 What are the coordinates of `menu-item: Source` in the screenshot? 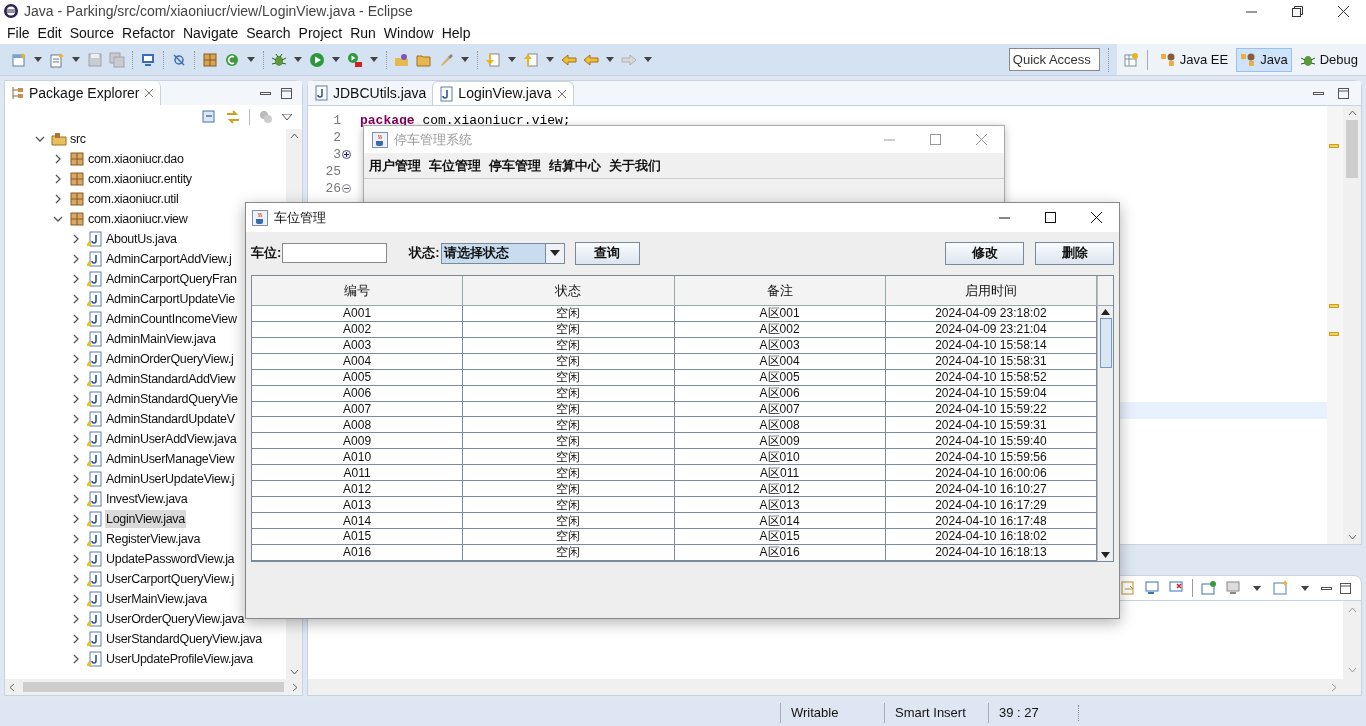 It's located at (92, 33).